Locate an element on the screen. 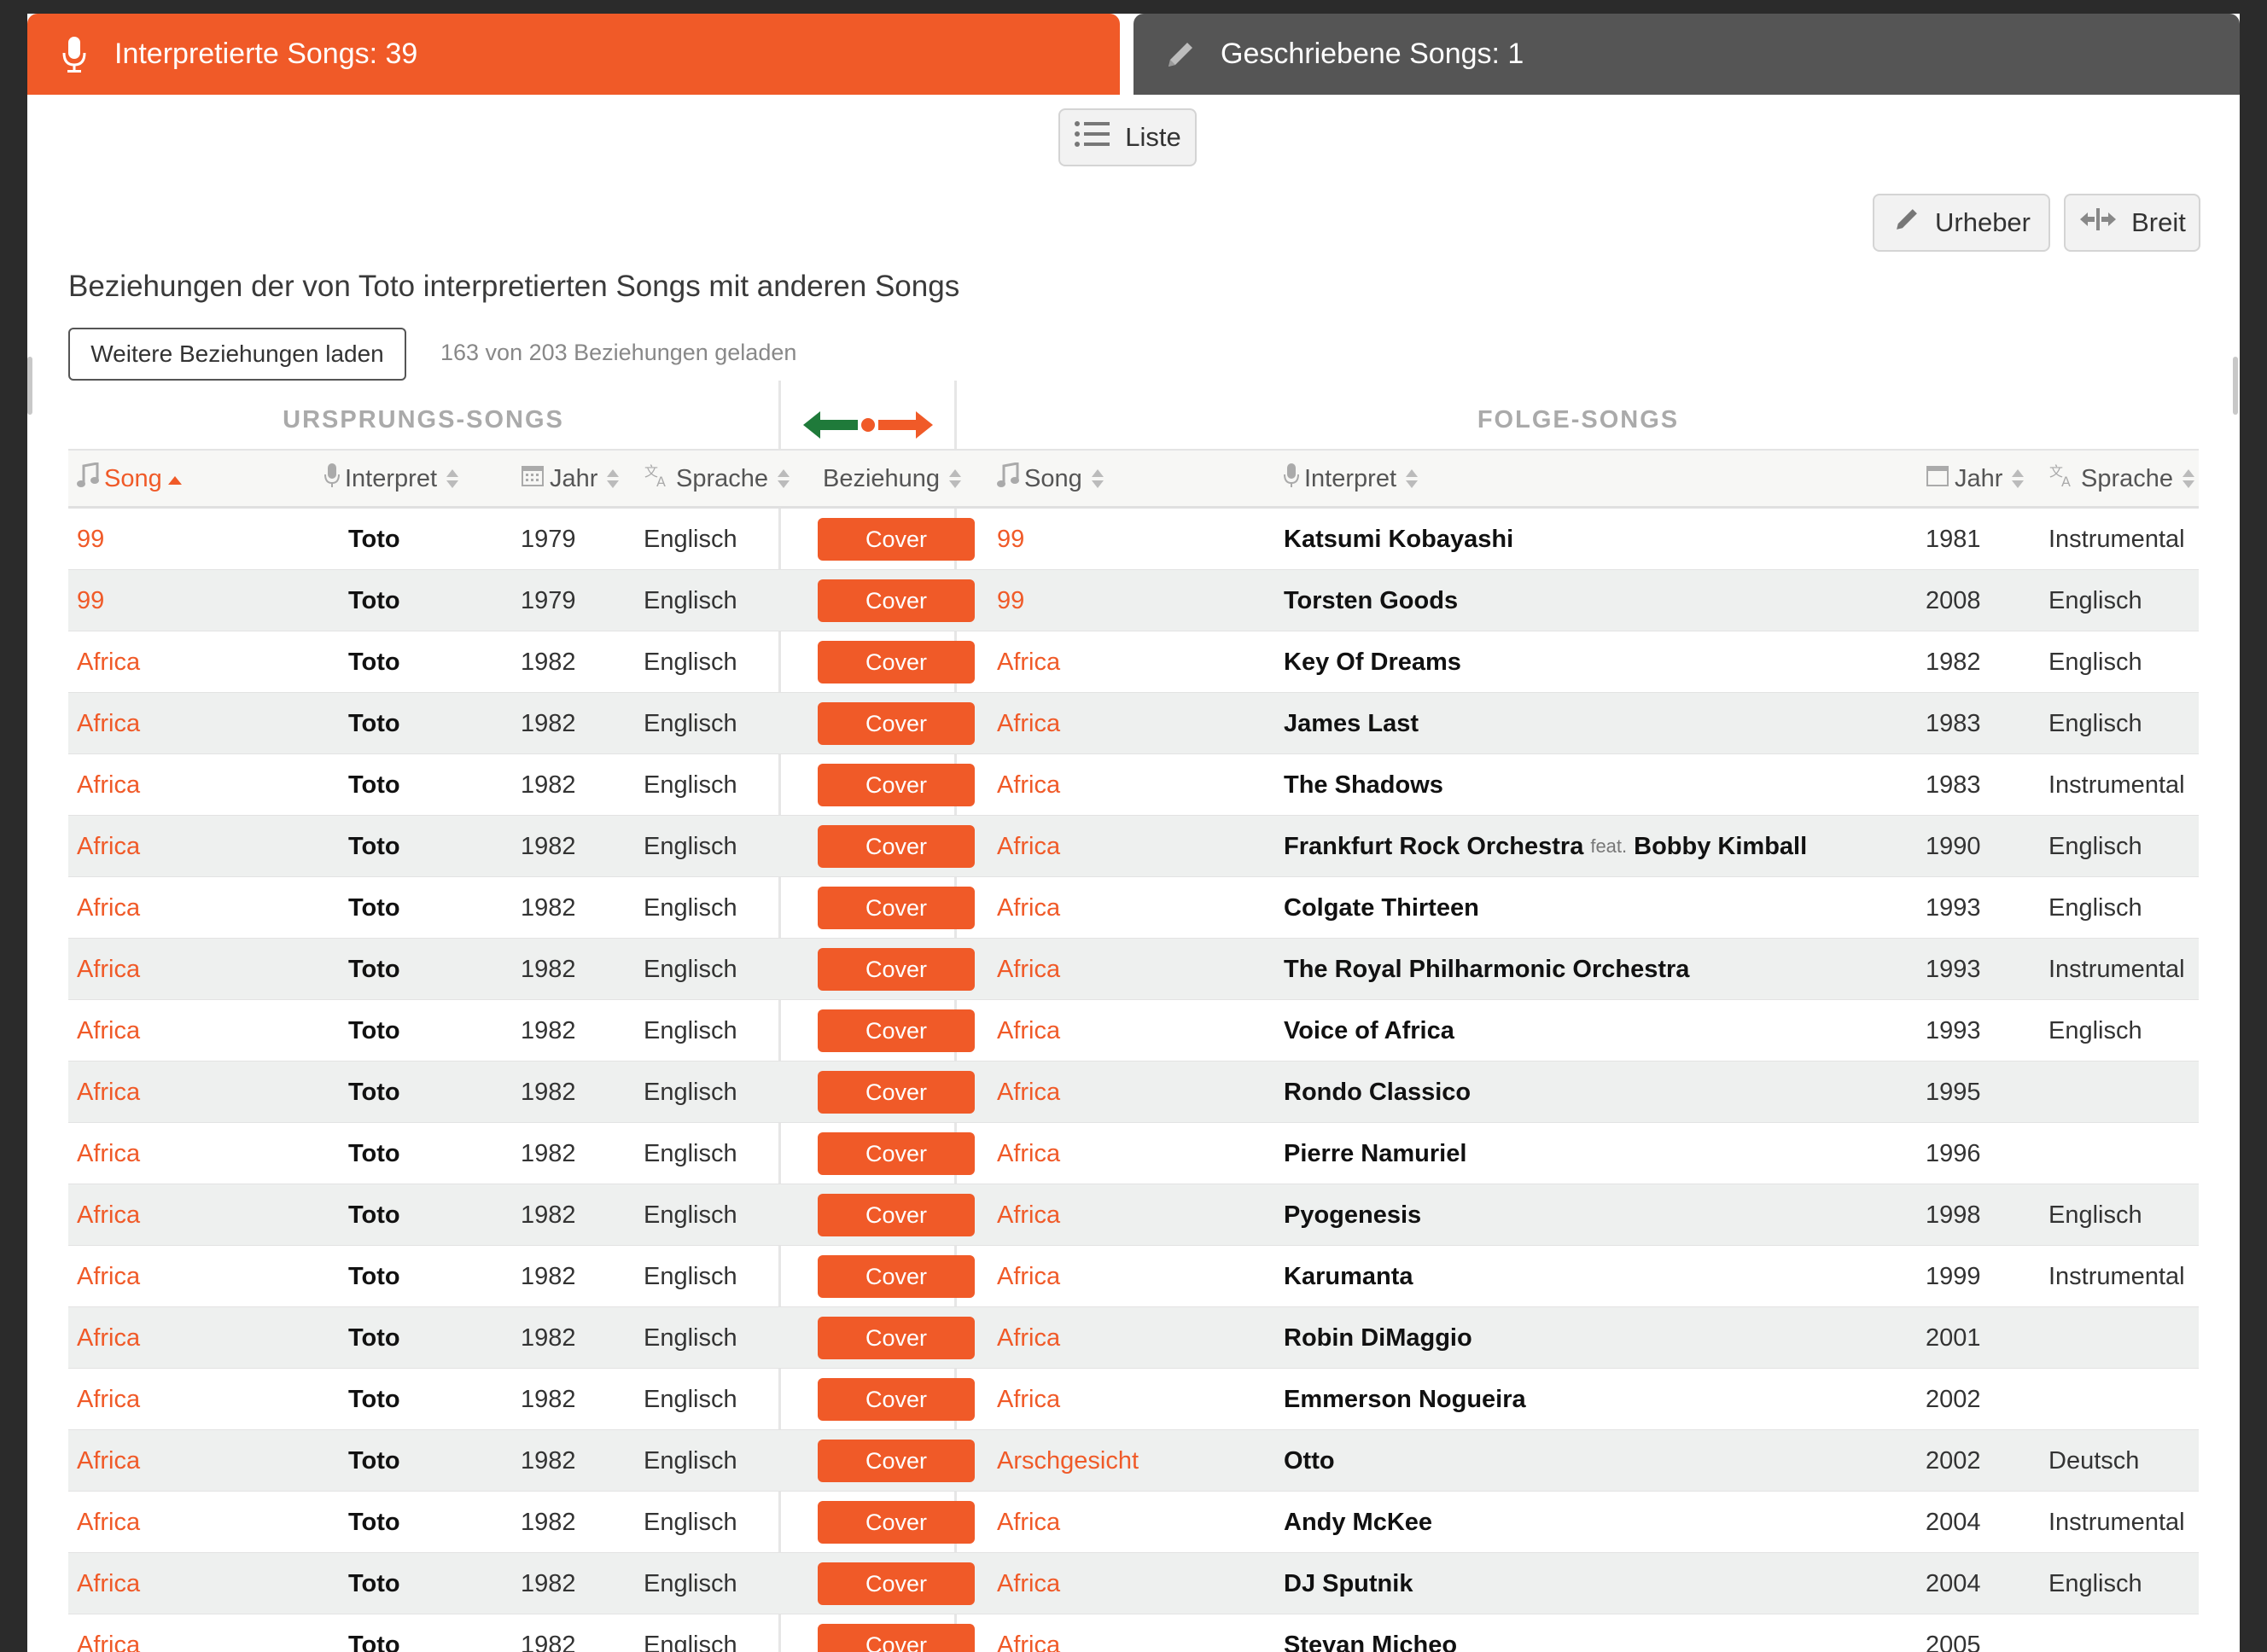 The height and width of the screenshot is (1652, 2267). interpret2-link: Pierre Namuriel is located at coordinates (1375, 1154).